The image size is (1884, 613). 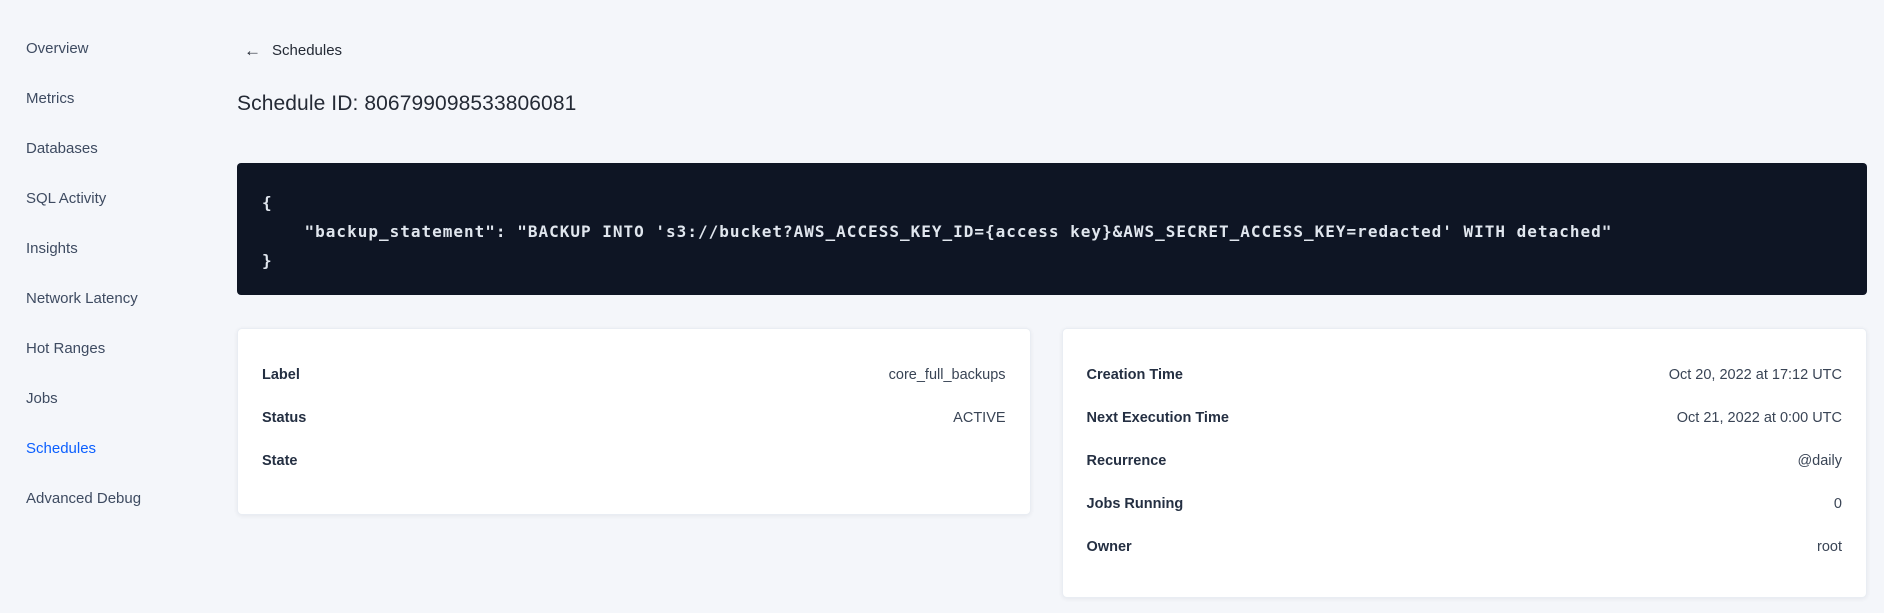 I want to click on detail-row-recurrence: Recurrence @daily, so click(x=1464, y=460).